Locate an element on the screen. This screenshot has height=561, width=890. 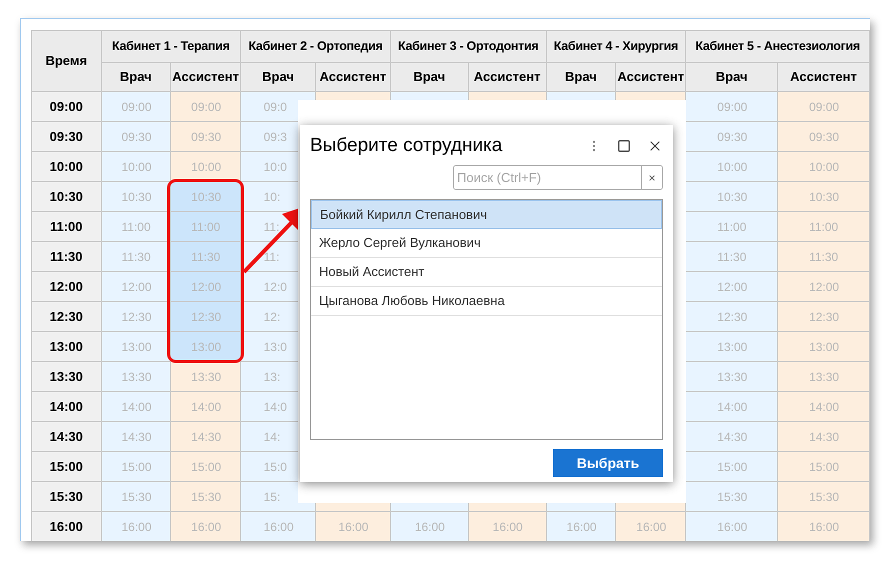
time-cell: 14:30 is located at coordinates (66, 437).